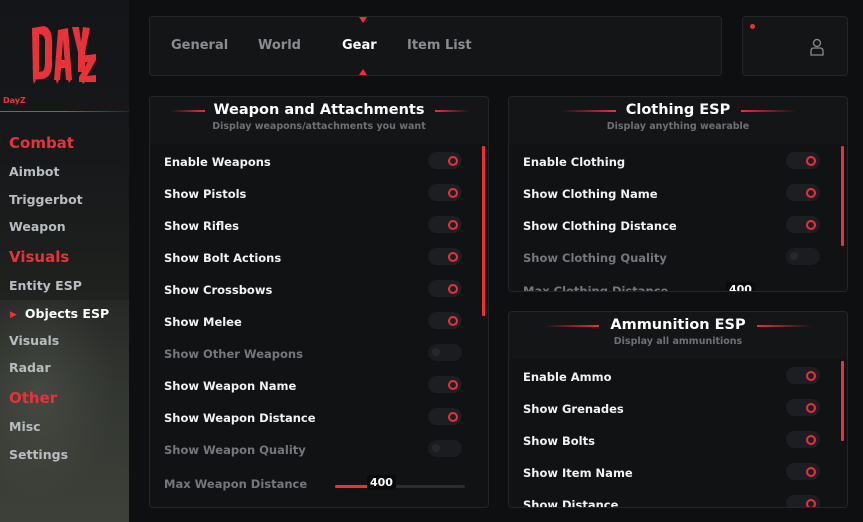 This screenshot has height=522, width=863. Describe the element at coordinates (590, 194) in the screenshot. I see `option-label: Show Clothing Name` at that location.